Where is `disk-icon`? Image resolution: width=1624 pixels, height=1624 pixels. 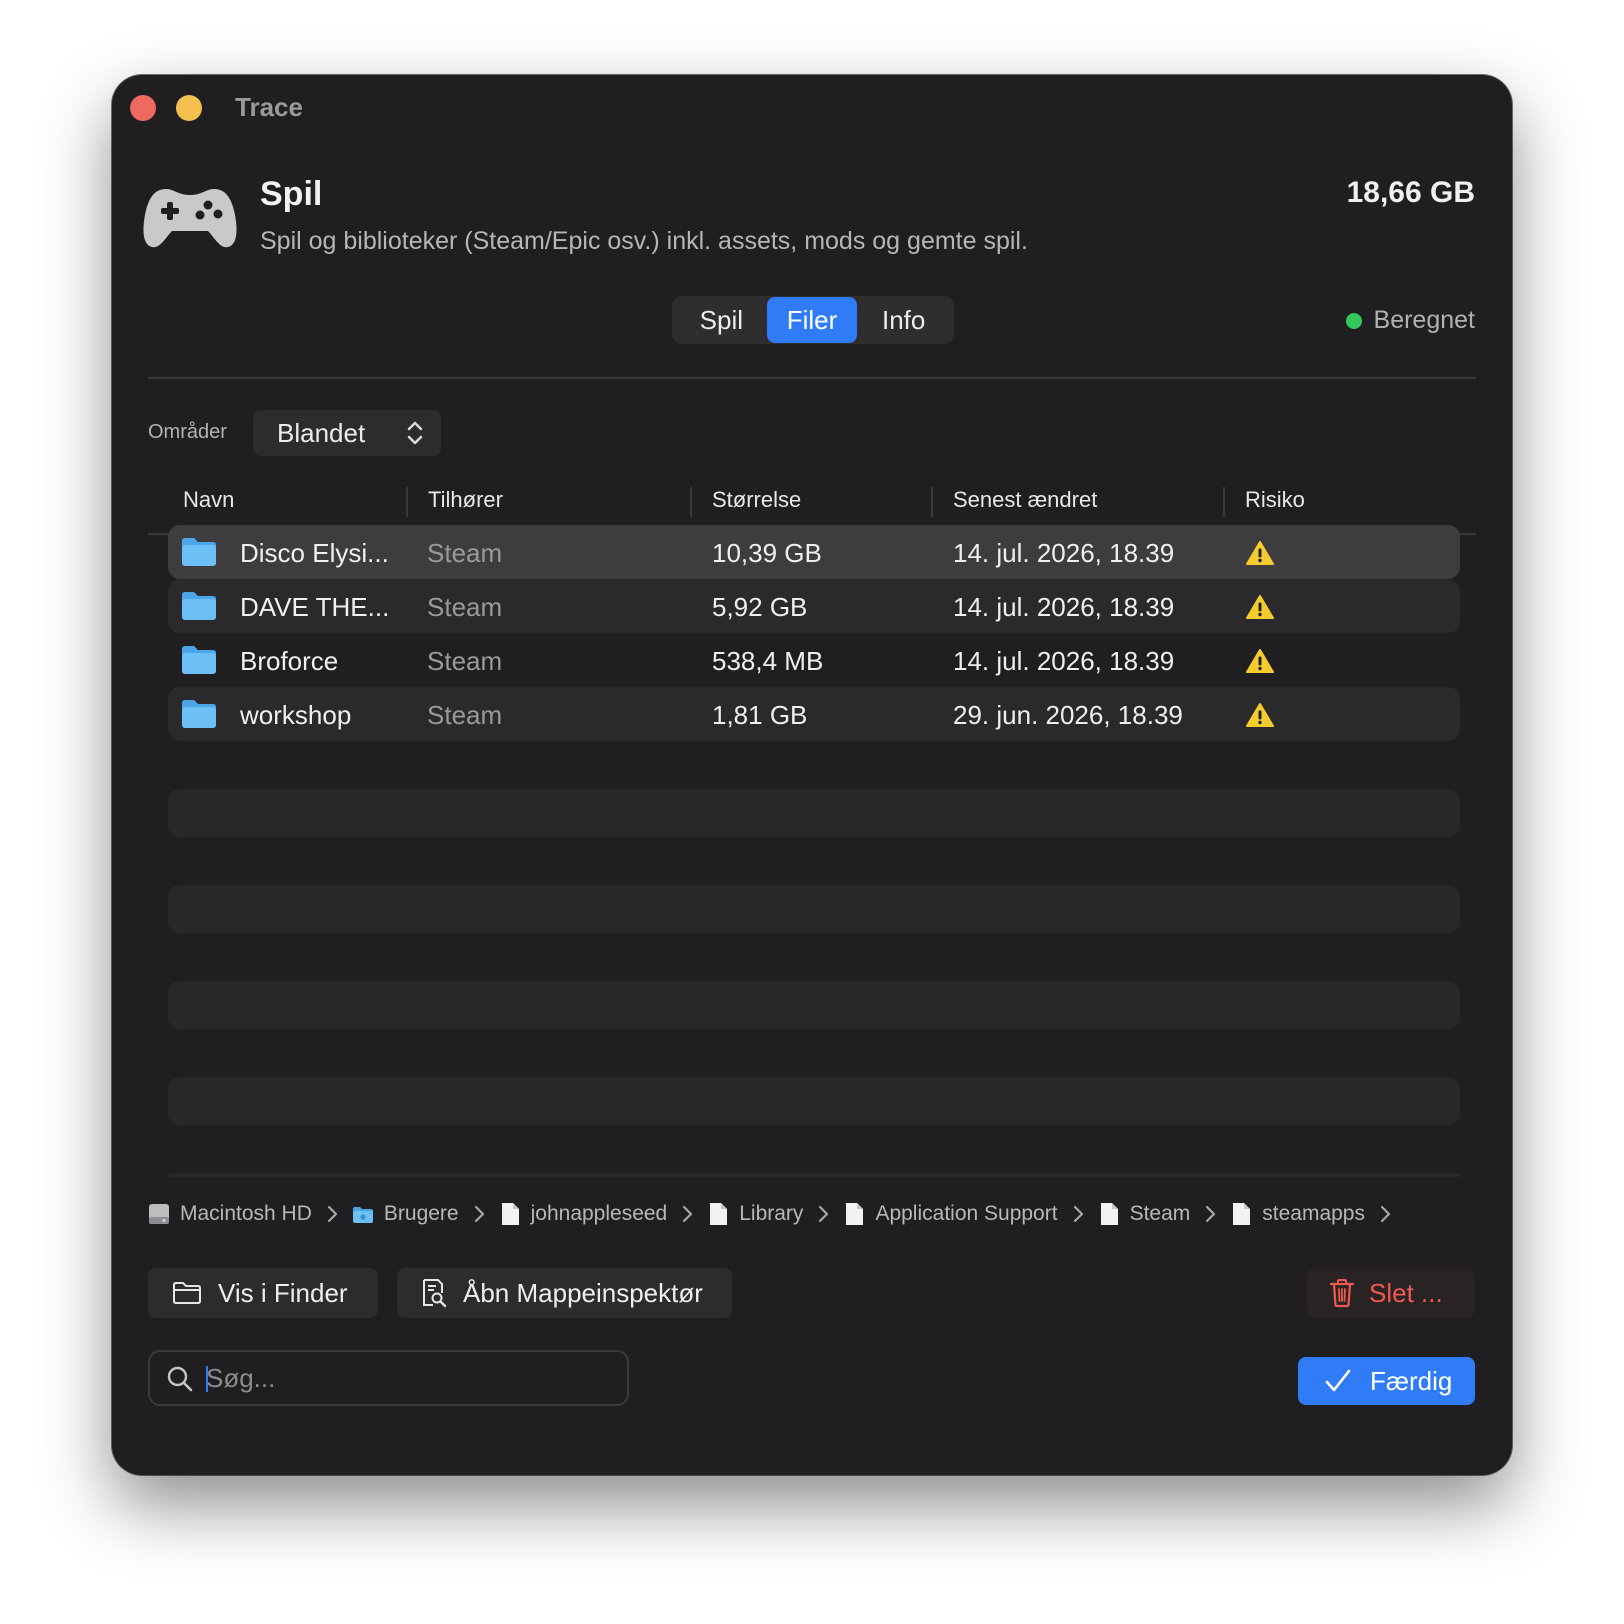 disk-icon is located at coordinates (159, 1214).